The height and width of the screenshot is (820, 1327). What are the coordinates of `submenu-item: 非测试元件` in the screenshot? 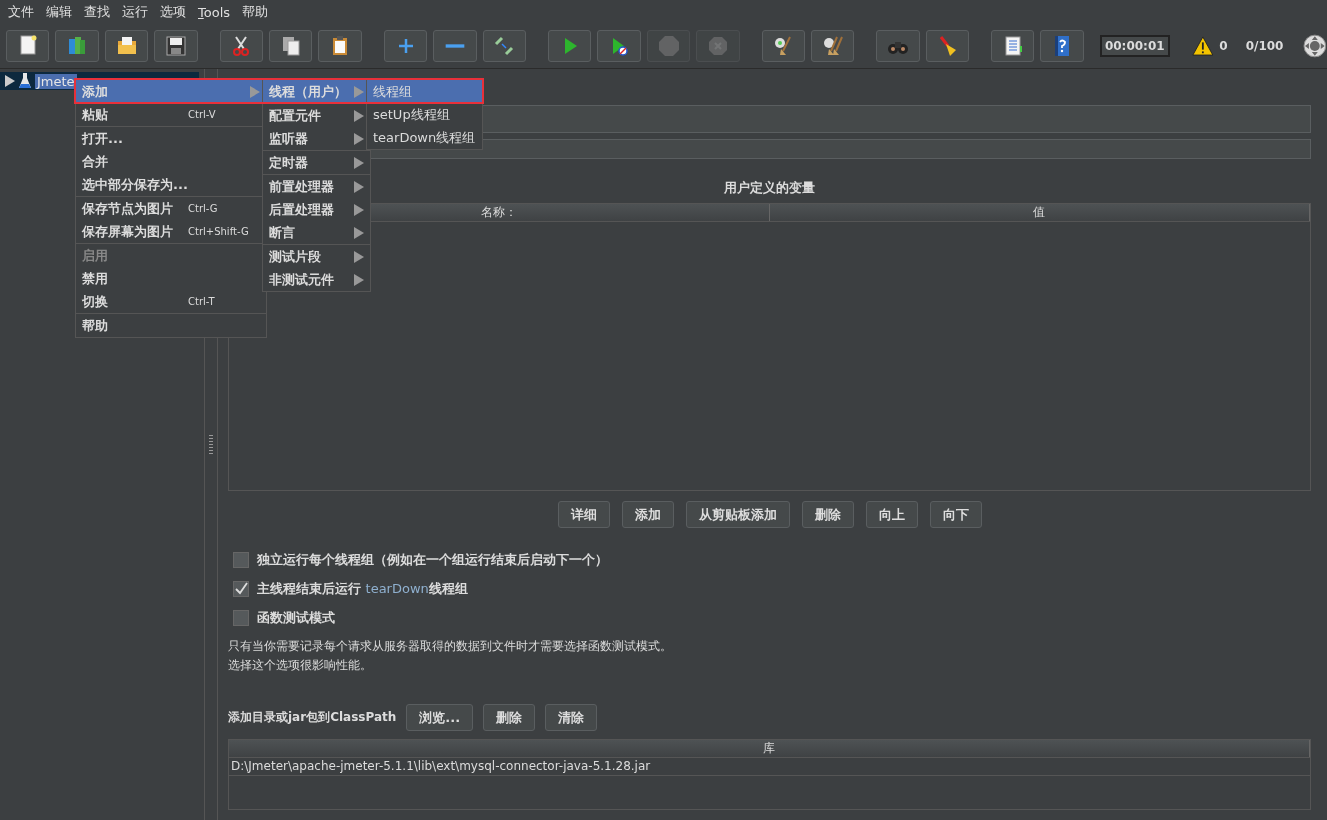 It's located at (316, 279).